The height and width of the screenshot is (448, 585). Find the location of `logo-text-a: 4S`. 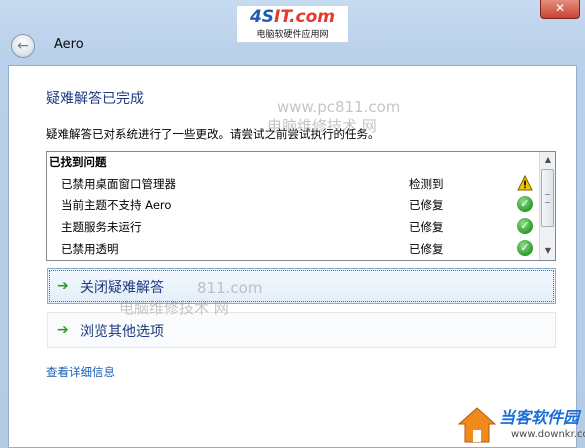

logo-text-a: 4S is located at coordinates (262, 17).